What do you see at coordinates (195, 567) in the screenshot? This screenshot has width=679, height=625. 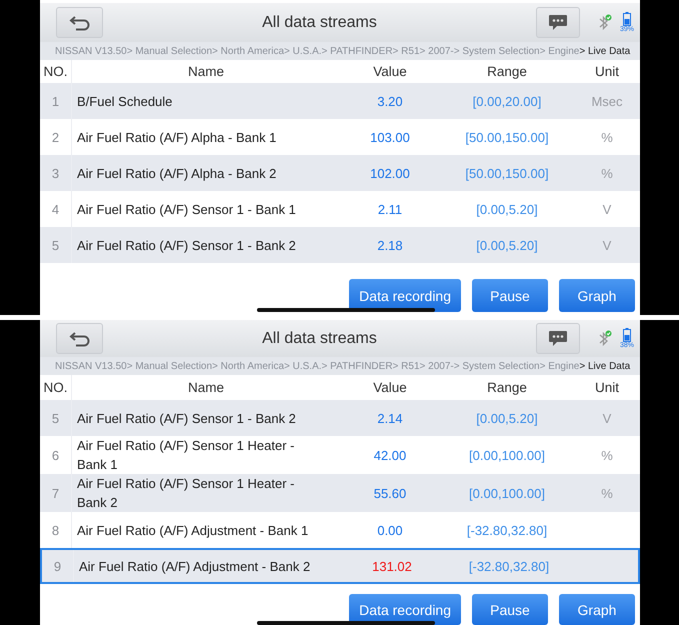 I see `parameter-name: Air Fuel Ratio (A/F) Adjustment - Bank 2` at bounding box center [195, 567].